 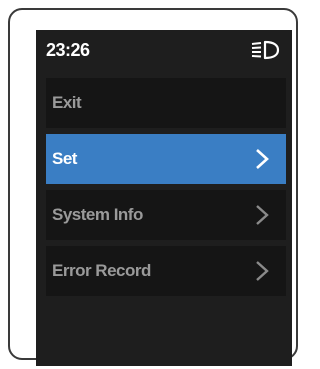 What do you see at coordinates (166, 159) in the screenshot?
I see `menu-item-set: Set` at bounding box center [166, 159].